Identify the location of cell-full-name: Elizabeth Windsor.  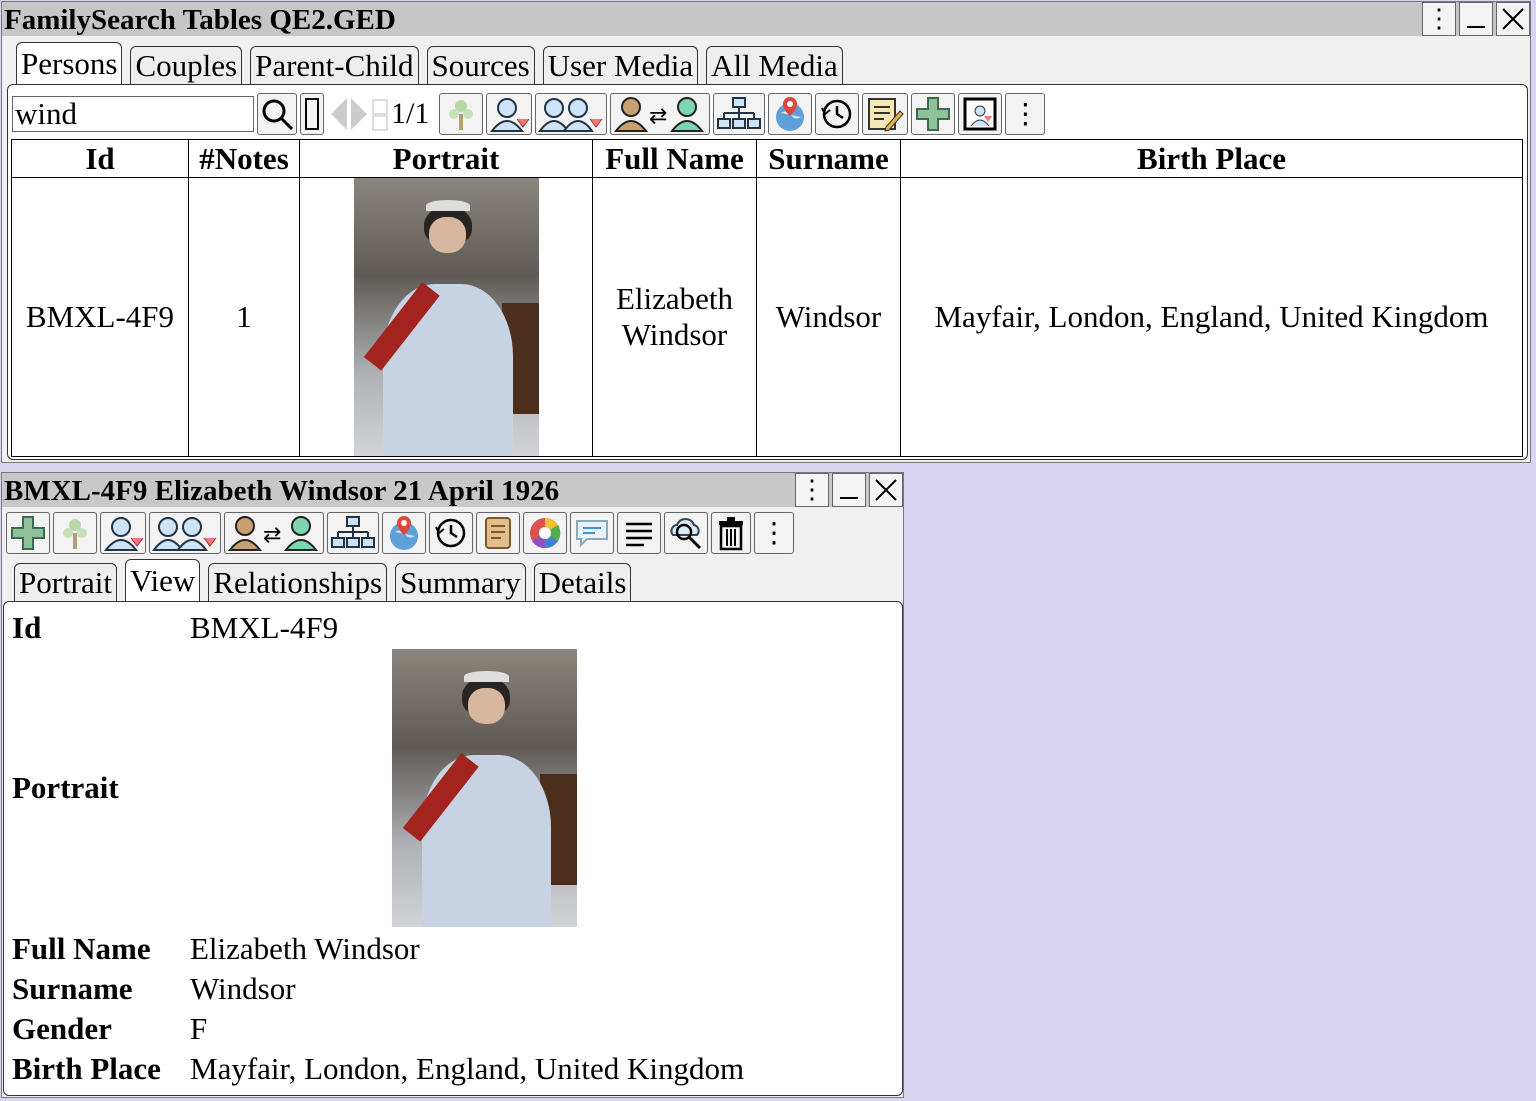
(674, 317).